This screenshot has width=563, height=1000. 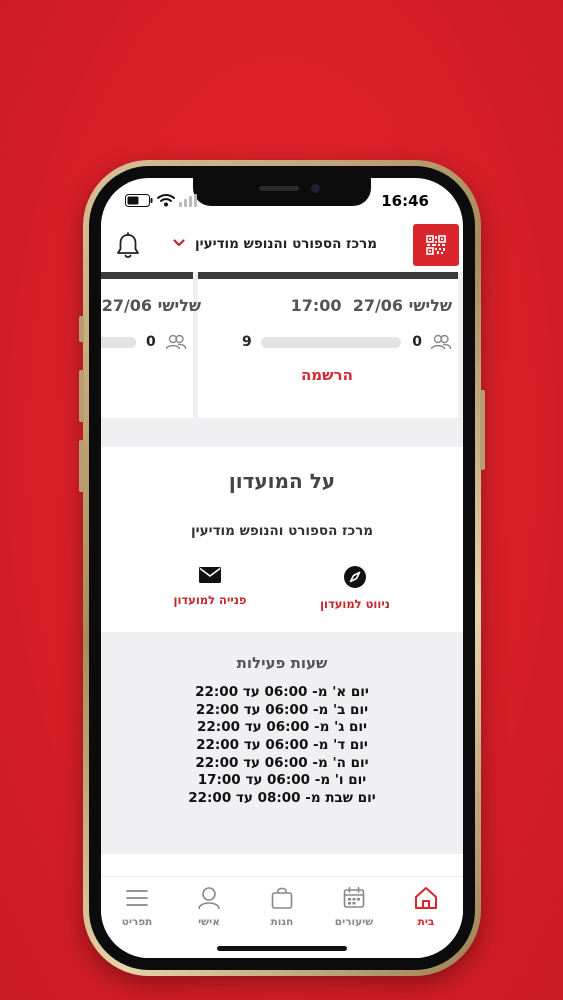 What do you see at coordinates (166, 200) in the screenshot?
I see `wifi-icon` at bounding box center [166, 200].